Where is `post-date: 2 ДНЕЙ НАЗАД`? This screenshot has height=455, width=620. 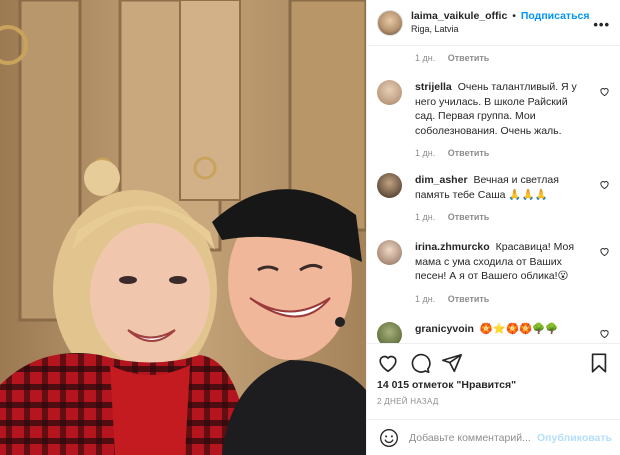
post-date: 2 ДНЕЙ НАЗАД is located at coordinates (408, 401).